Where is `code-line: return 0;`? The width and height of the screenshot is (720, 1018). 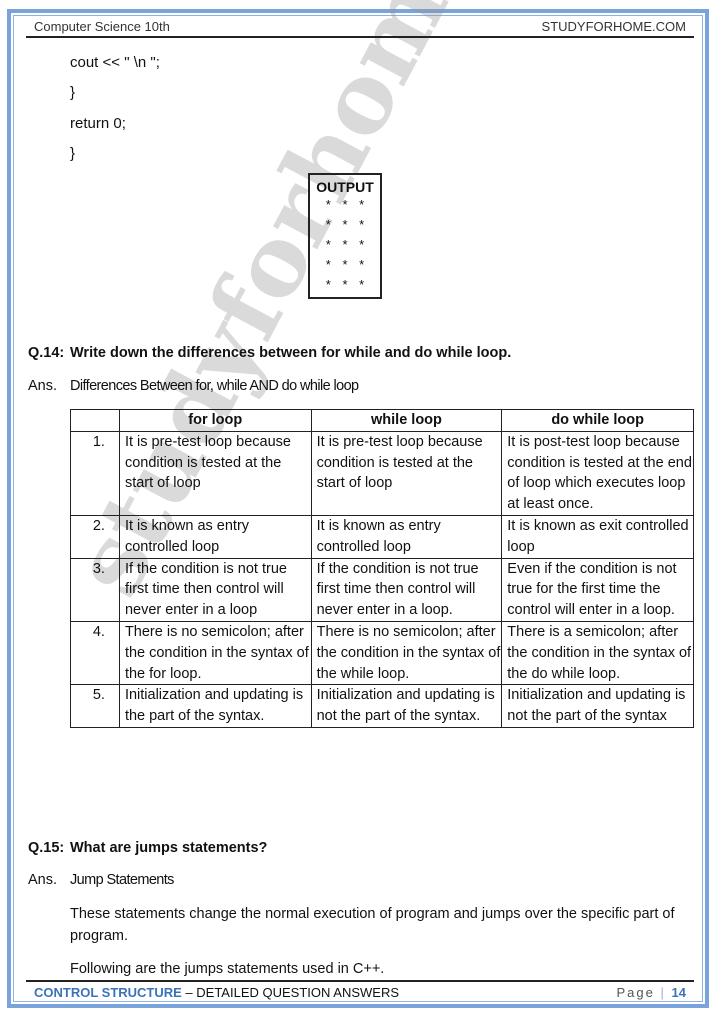 code-line: return 0; is located at coordinates (98, 123).